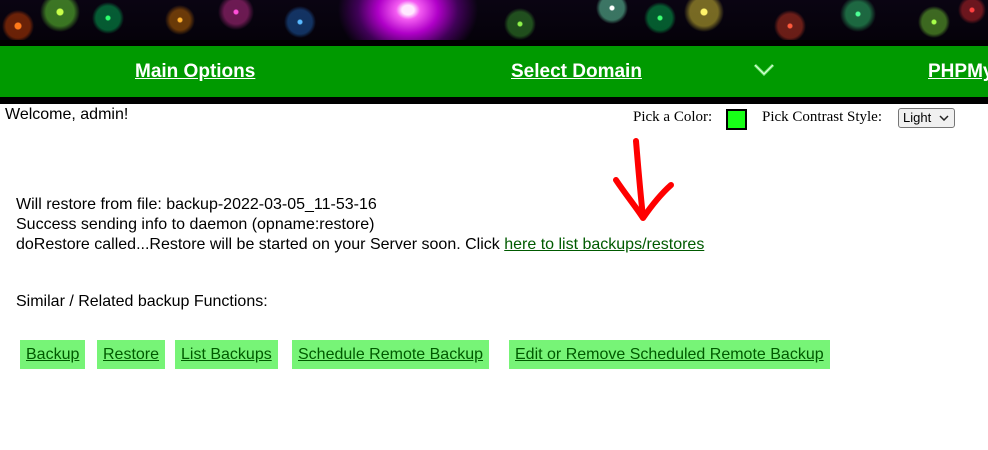 Image resolution: width=988 pixels, height=450 pixels. I want to click on nav-divider, so click(494, 100).